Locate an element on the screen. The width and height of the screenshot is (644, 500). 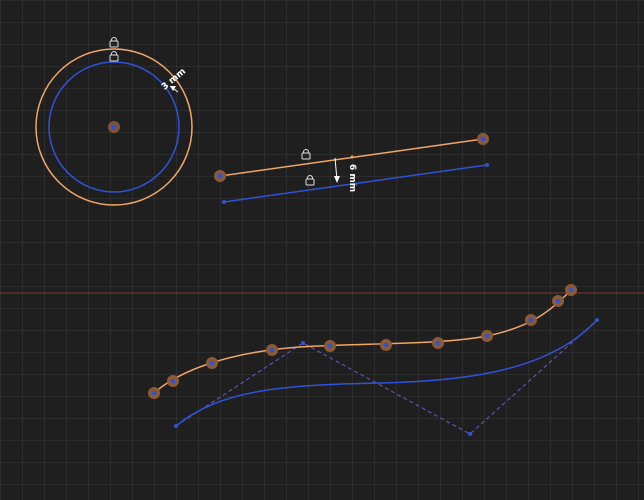
source-spline-end-point is located at coordinates (597, 320).